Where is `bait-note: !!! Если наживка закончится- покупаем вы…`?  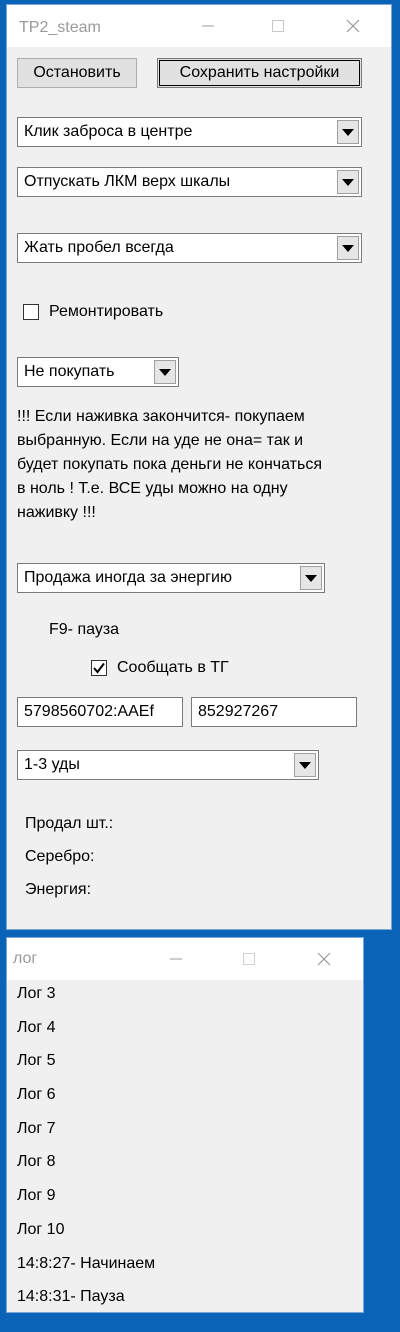
bait-note: !!! Если наживка закончится- покупаем вы… is located at coordinates (170, 464).